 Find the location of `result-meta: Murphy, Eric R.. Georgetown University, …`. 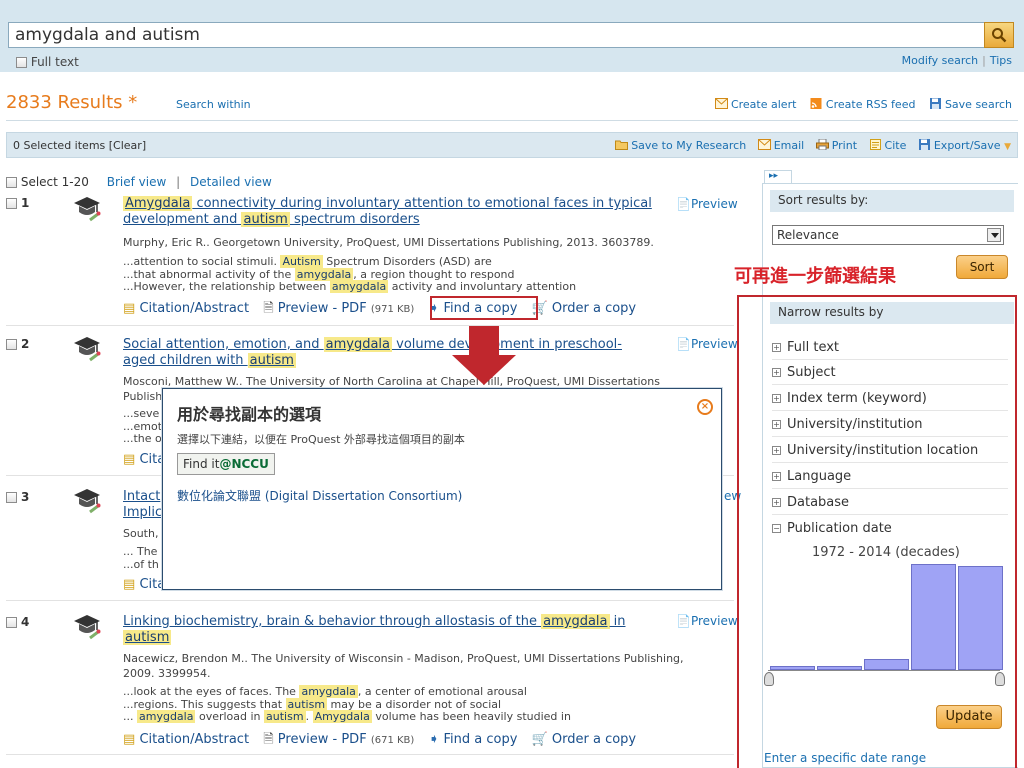

result-meta: Murphy, Eric R.. Georgetown University, … is located at coordinates (388, 242).